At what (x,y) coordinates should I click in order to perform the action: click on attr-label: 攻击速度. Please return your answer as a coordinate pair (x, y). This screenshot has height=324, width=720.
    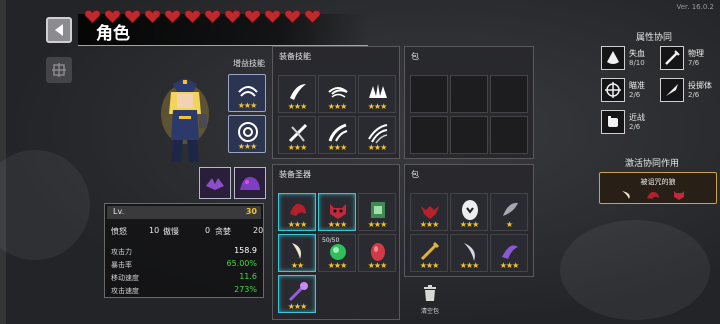
    Looking at the image, I should click on (125, 291).